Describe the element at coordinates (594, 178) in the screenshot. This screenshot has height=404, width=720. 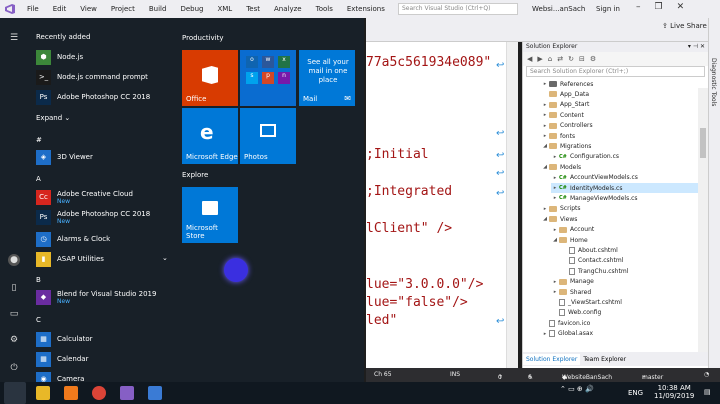
I see `tree-item: ▸ C# AccountViewModels.cs` at that location.